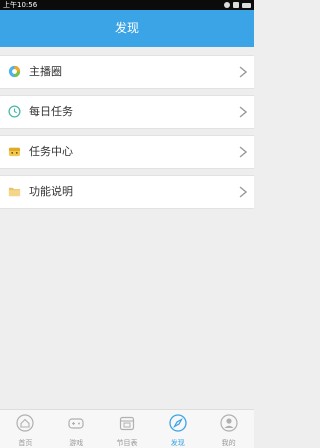 The image size is (320, 448). I want to click on folder-icon, so click(14, 192).